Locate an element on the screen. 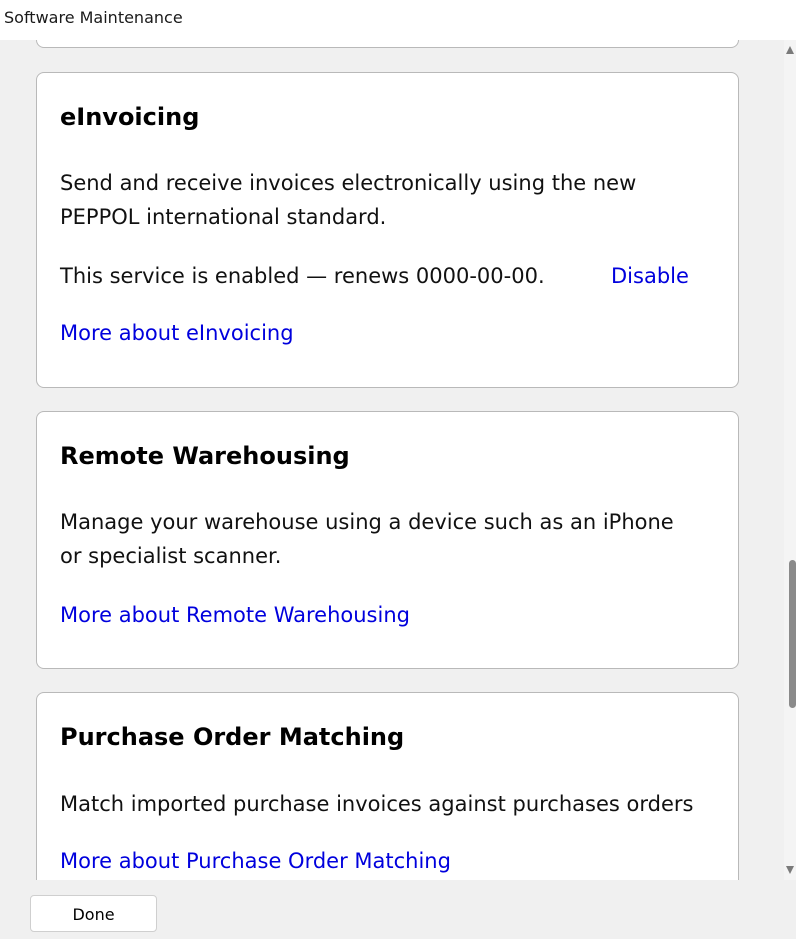  po-matching-title: Purchase Order Matching is located at coordinates (232, 737).